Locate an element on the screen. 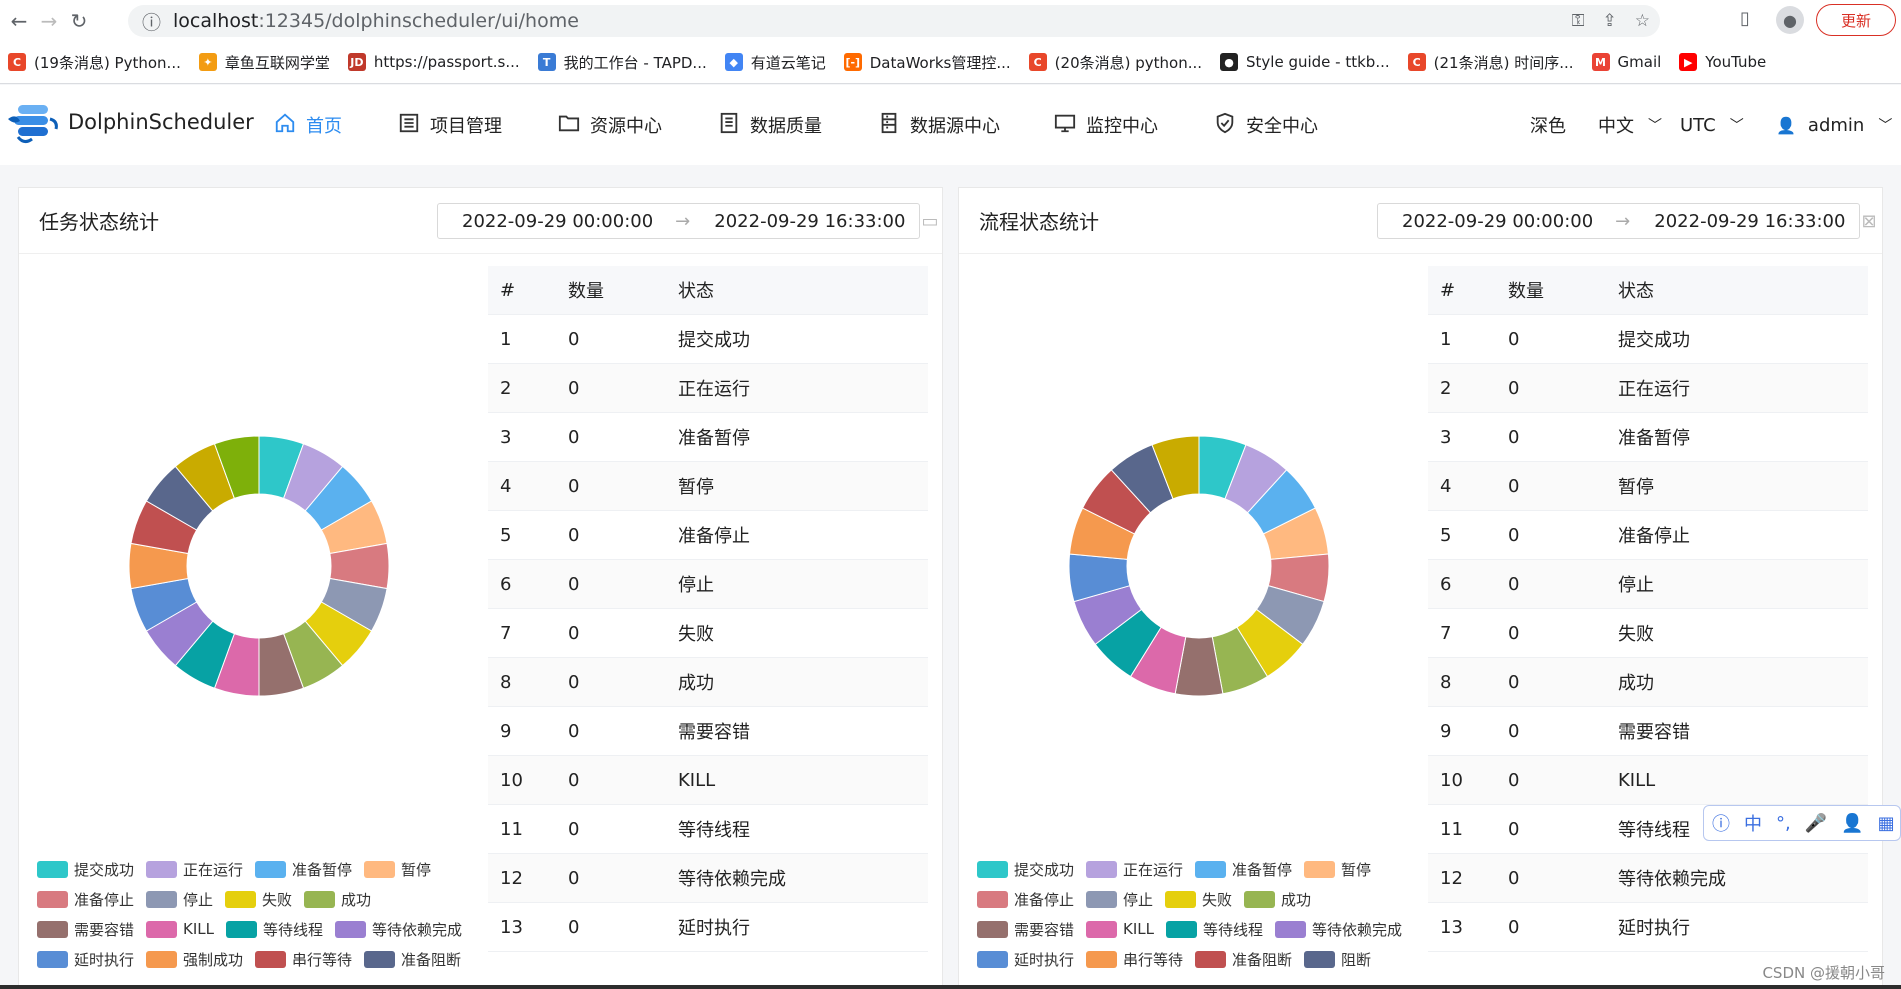  bookmark-item: ✦ 章鱼互联网学堂 is located at coordinates (264, 62).